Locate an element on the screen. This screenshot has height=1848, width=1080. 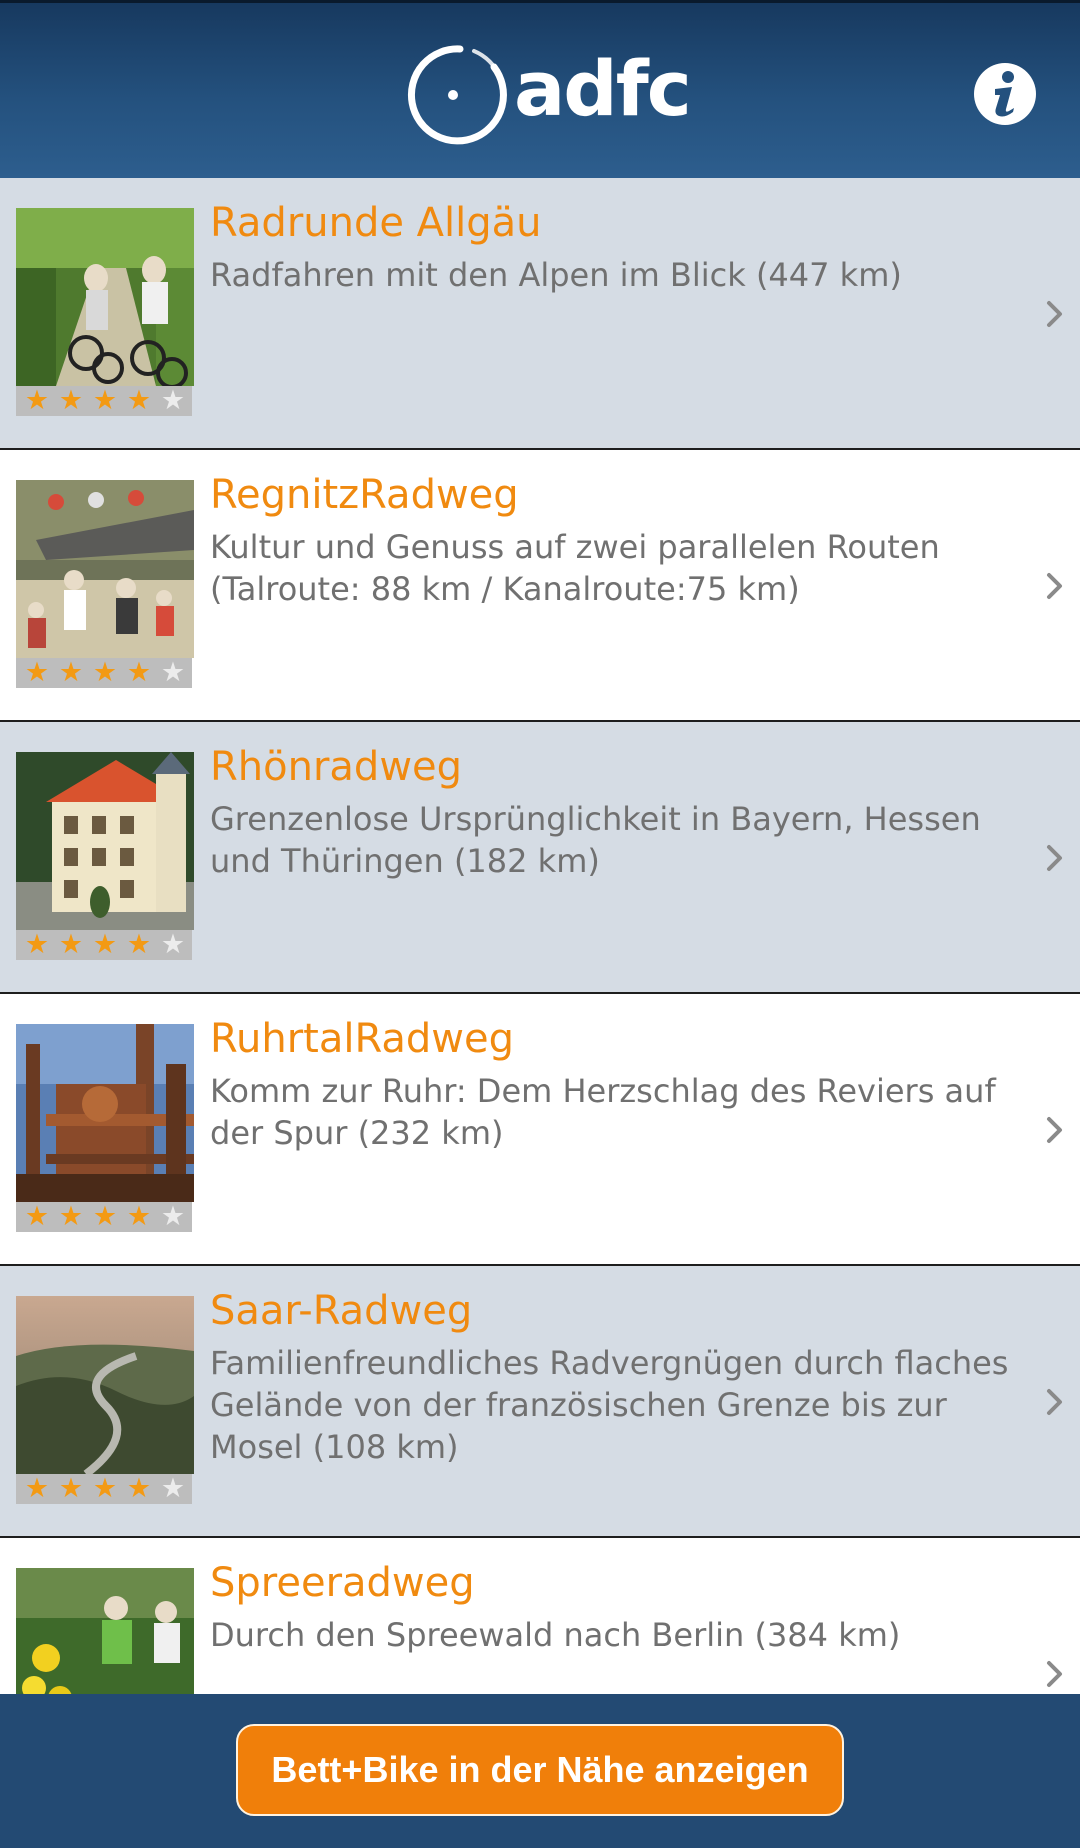
app-header: adfc is located at coordinates (540, 89).